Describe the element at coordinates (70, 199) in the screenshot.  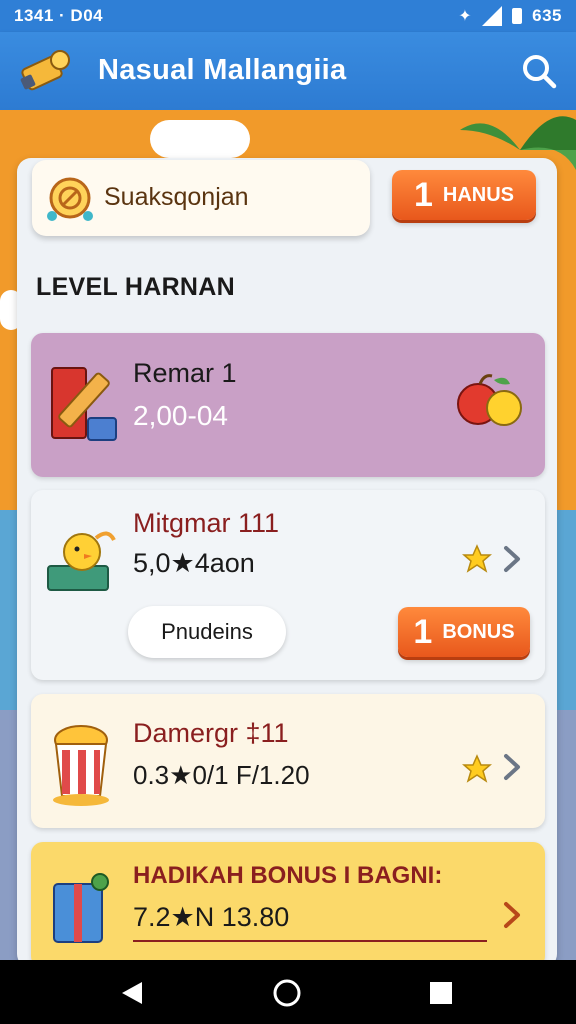
I see `compass-icon` at that location.